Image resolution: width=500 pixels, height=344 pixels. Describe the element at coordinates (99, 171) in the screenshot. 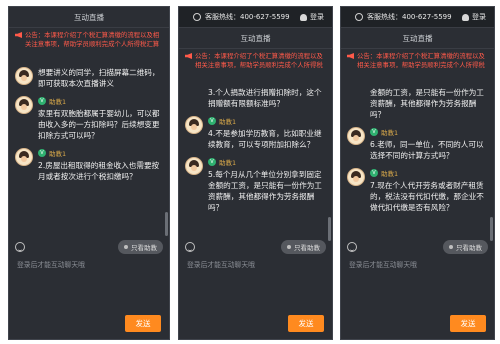

I see `message-text: 2.房屋出租取得的租金收入也需要按月或者按次进行个税扣缴吗？` at that location.